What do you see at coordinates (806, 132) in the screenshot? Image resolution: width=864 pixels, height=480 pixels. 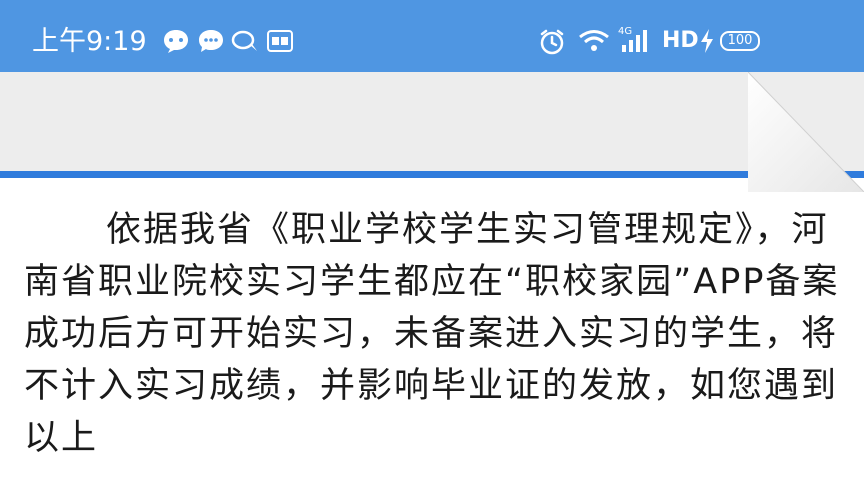 I see `page-curl-icon` at bounding box center [806, 132].